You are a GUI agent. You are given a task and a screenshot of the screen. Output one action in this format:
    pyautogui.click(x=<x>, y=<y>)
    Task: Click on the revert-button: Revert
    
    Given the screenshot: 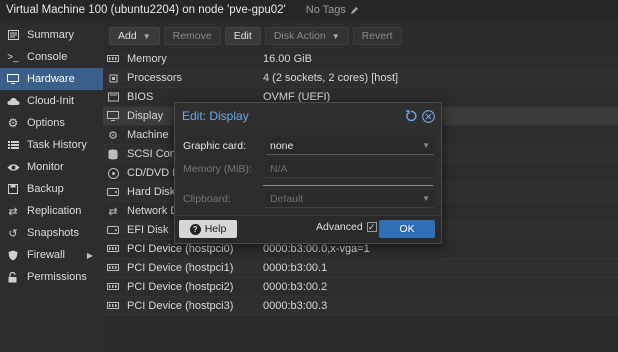 What is the action you would take?
    pyautogui.click(x=377, y=36)
    